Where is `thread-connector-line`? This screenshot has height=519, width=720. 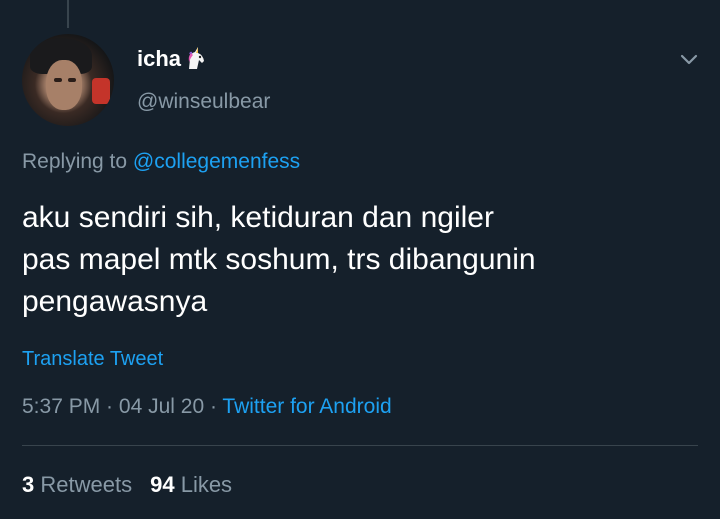 thread-connector-line is located at coordinates (68, 14).